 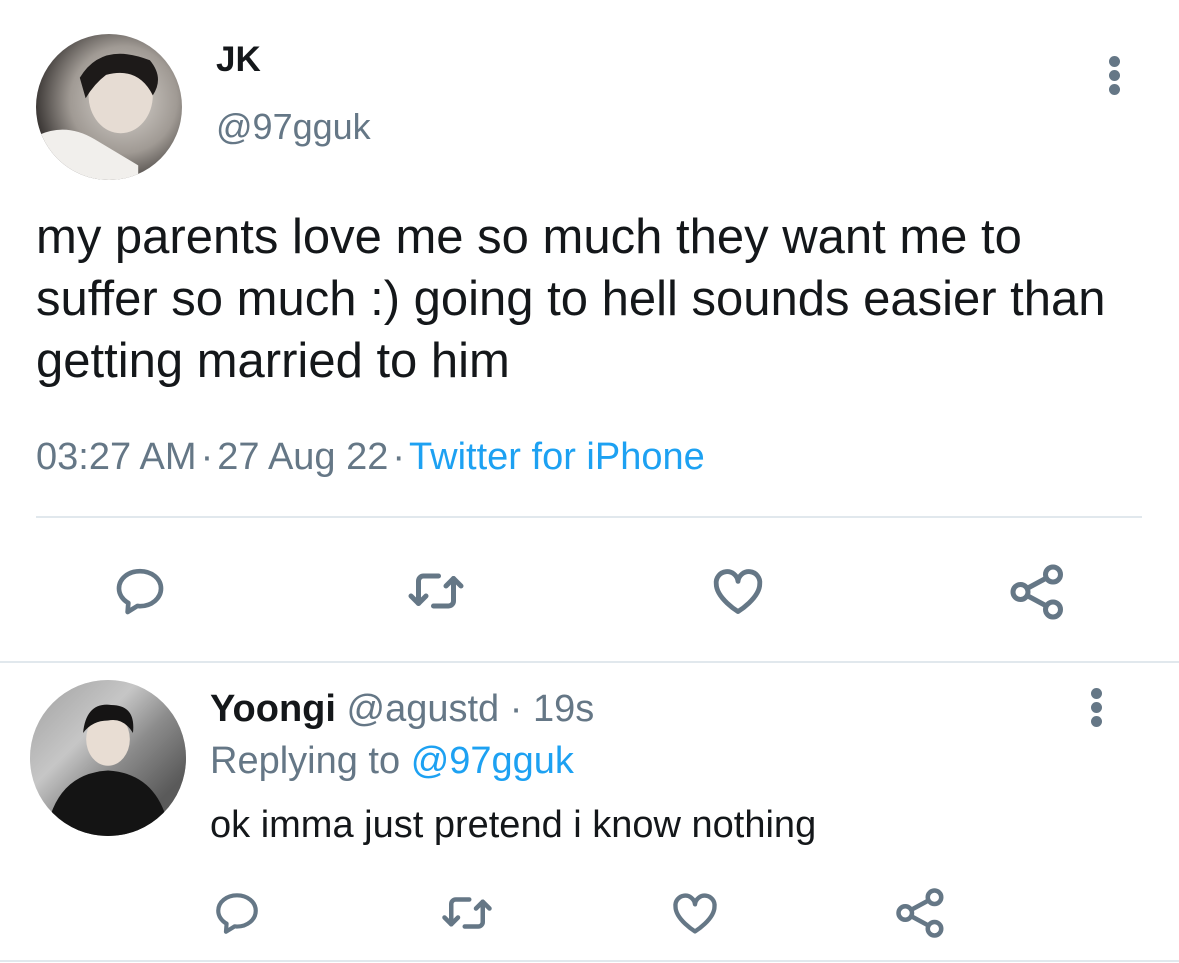 What do you see at coordinates (238, 60) in the screenshot?
I see `display-name: JK` at bounding box center [238, 60].